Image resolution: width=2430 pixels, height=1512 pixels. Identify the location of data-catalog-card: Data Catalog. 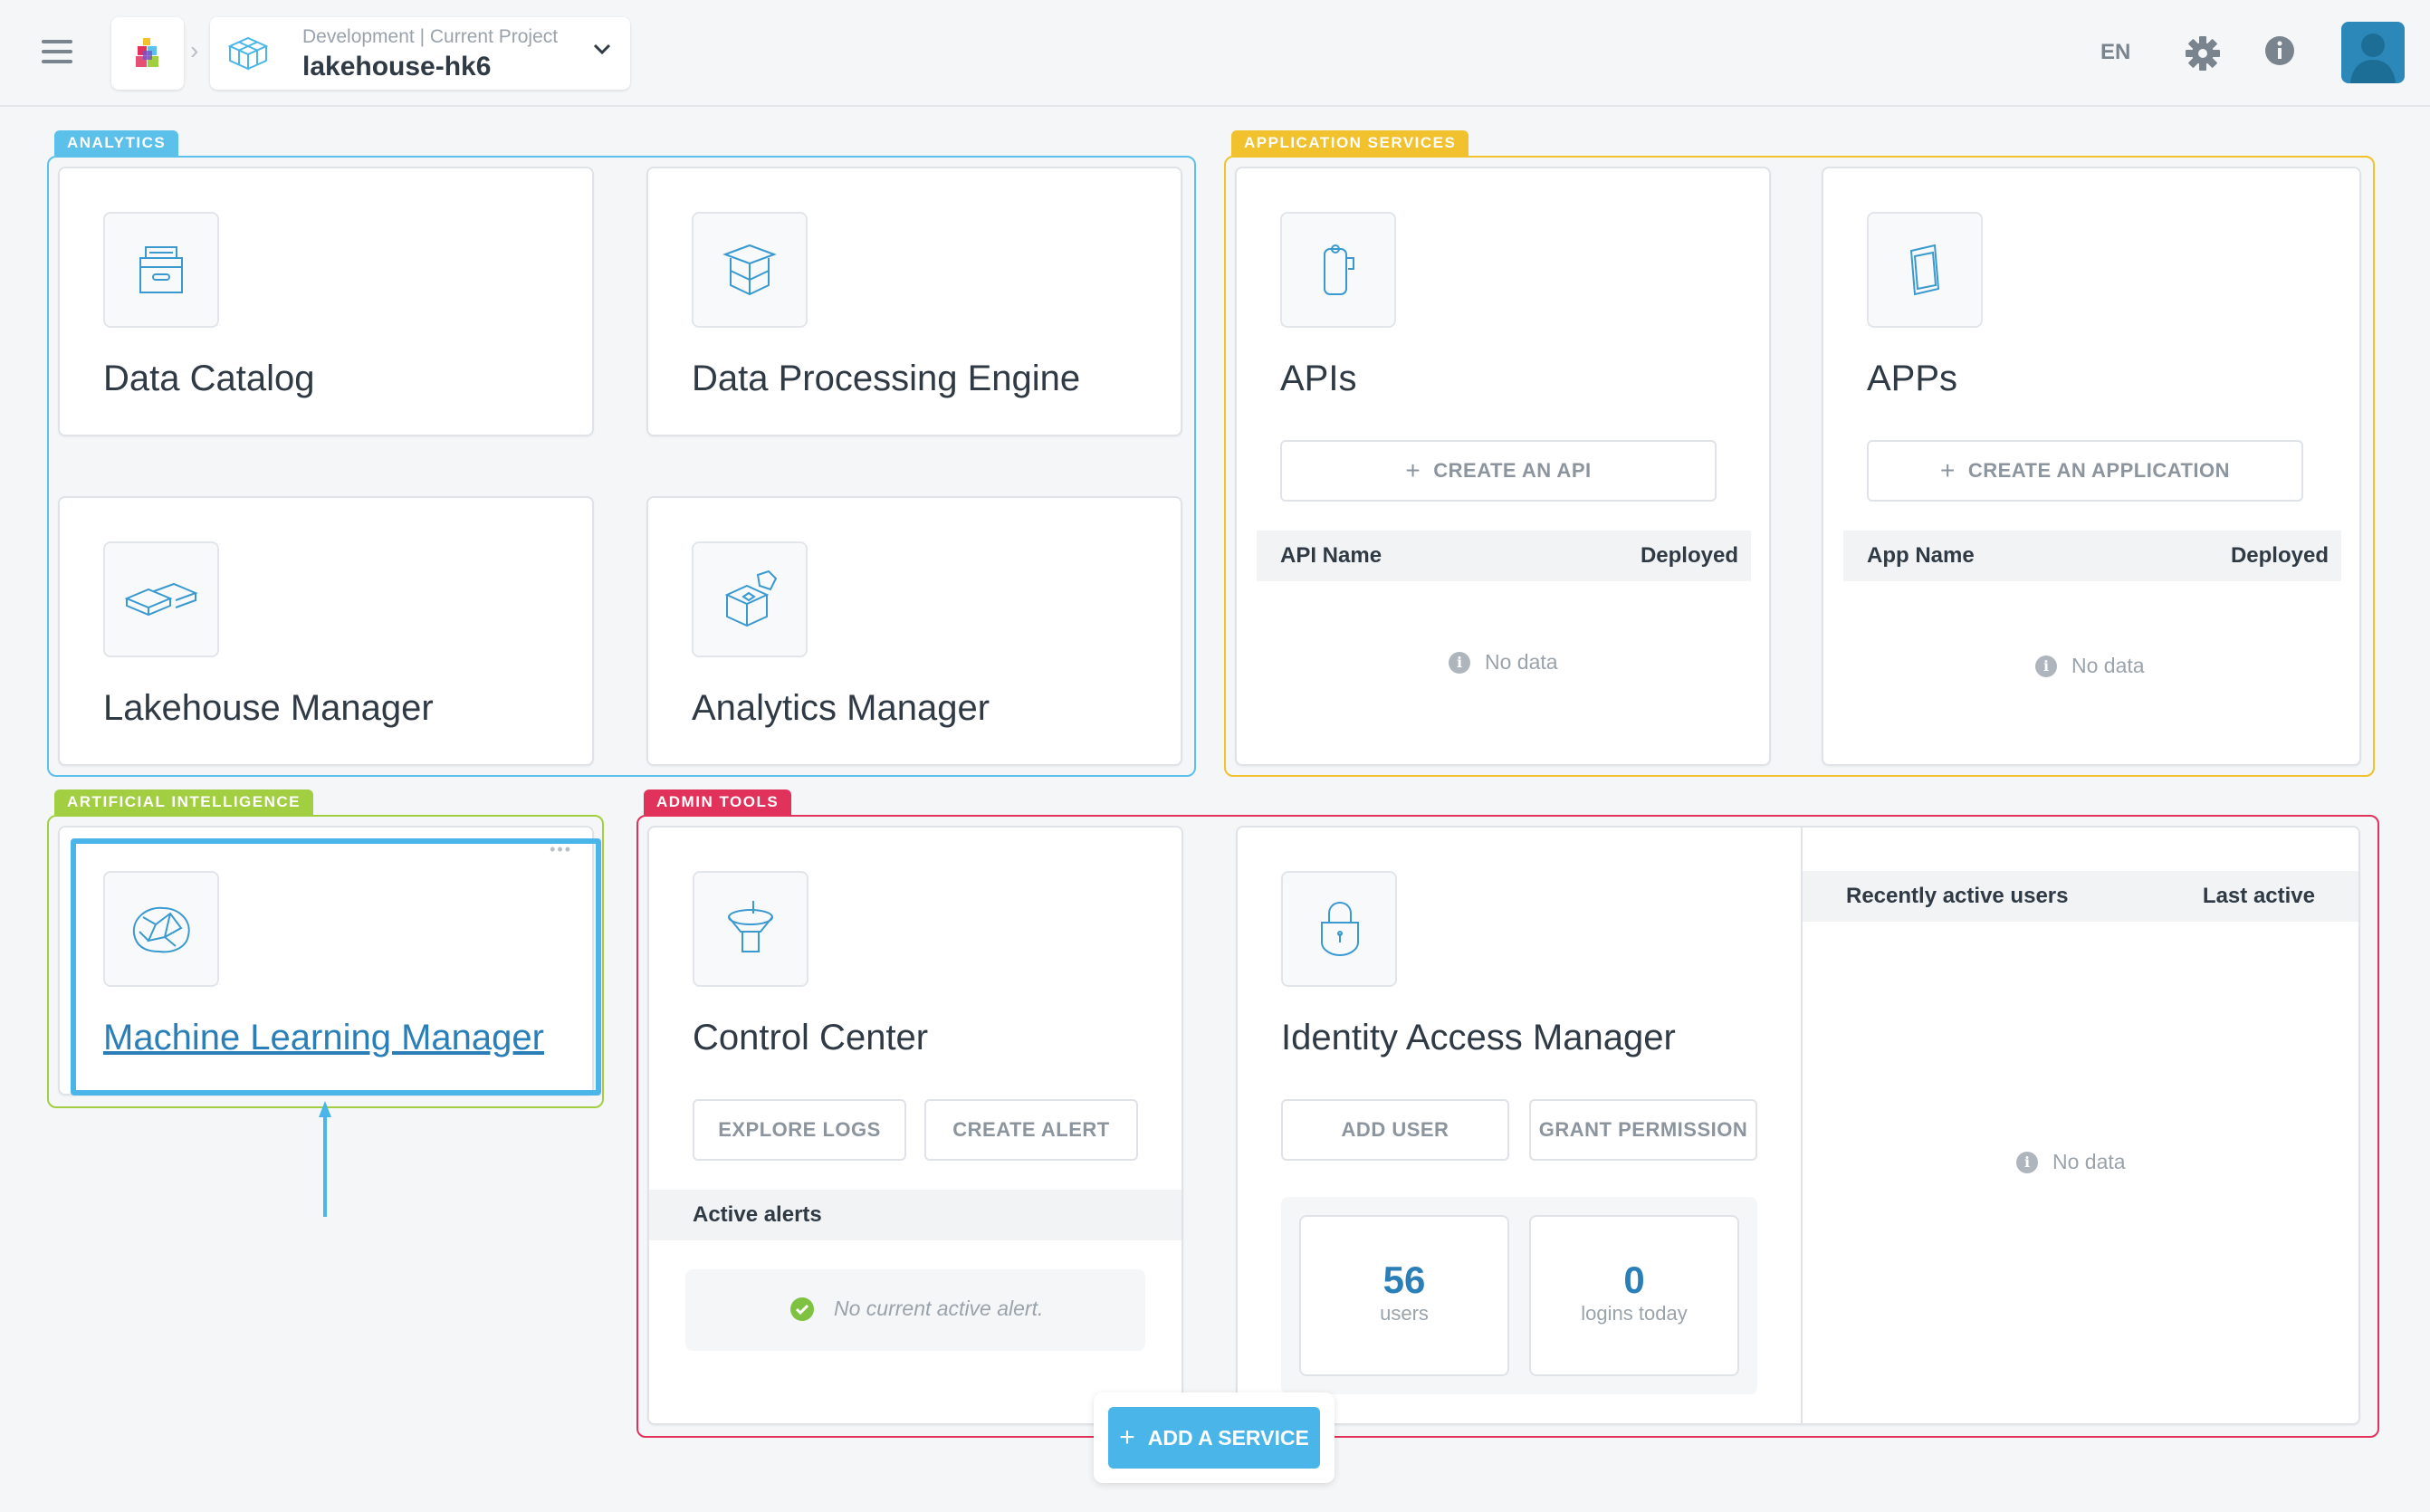
(326, 301).